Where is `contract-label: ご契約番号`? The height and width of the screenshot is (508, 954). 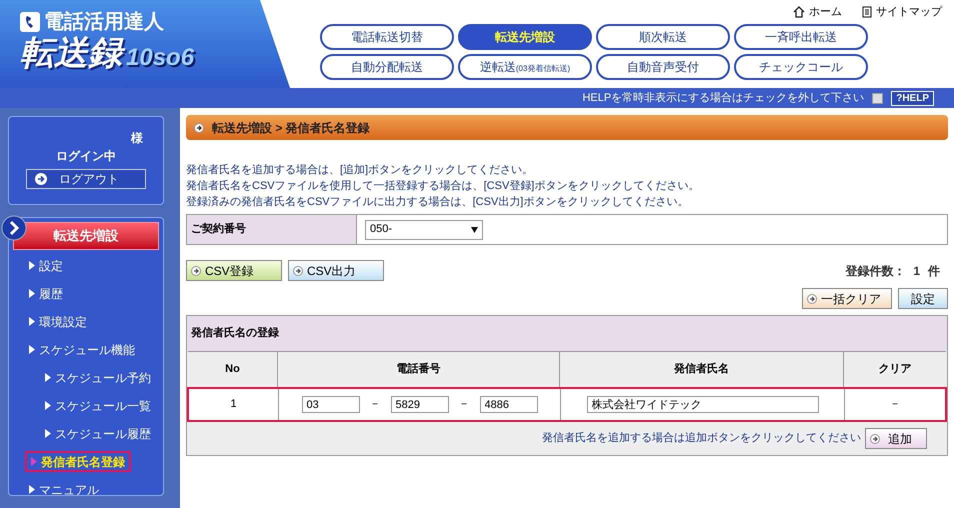 contract-label: ご契約番号 is located at coordinates (272, 229).